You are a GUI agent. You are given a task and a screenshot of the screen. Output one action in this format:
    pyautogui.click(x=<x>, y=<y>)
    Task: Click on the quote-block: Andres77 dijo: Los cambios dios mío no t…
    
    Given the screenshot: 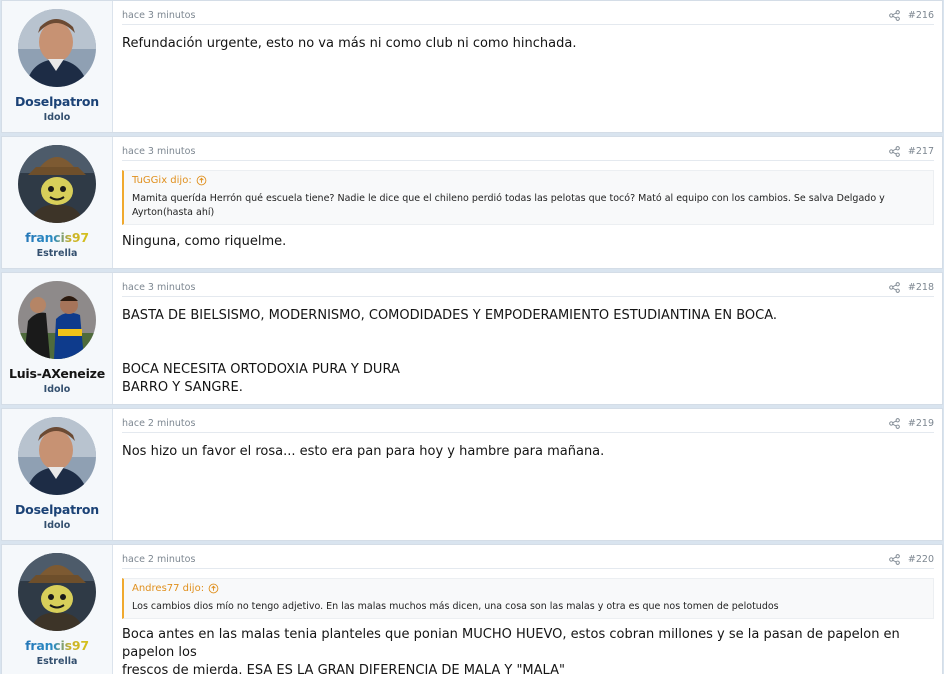 What is the action you would take?
    pyautogui.click(x=528, y=598)
    